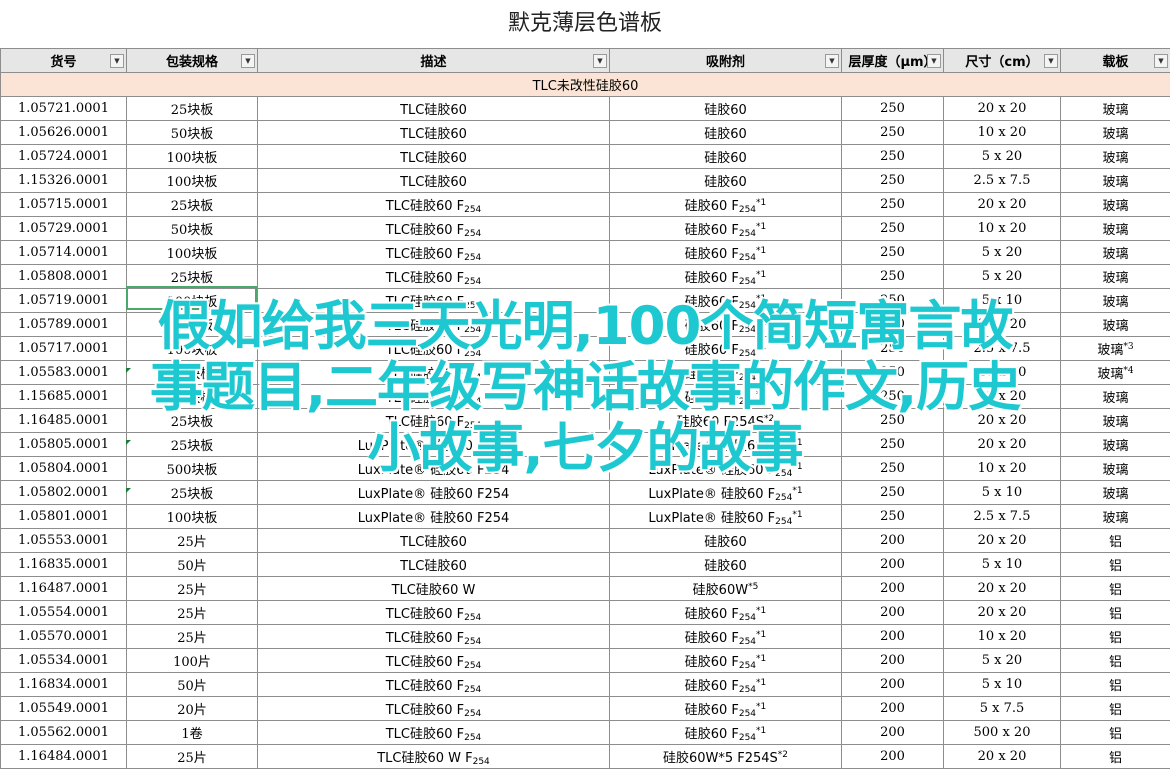 This screenshot has height=769, width=1170. What do you see at coordinates (63, 276) in the screenshot?
I see `cell-code: 1.05808.0001` at bounding box center [63, 276].